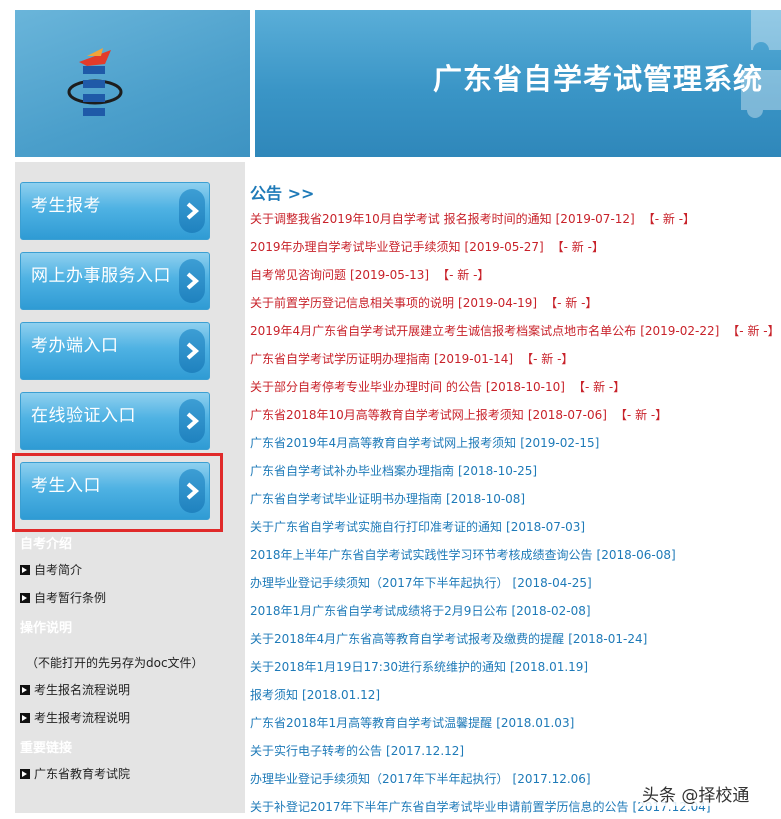  What do you see at coordinates (551, 611) in the screenshot?
I see `notice-date: [2018-02-08]` at bounding box center [551, 611].